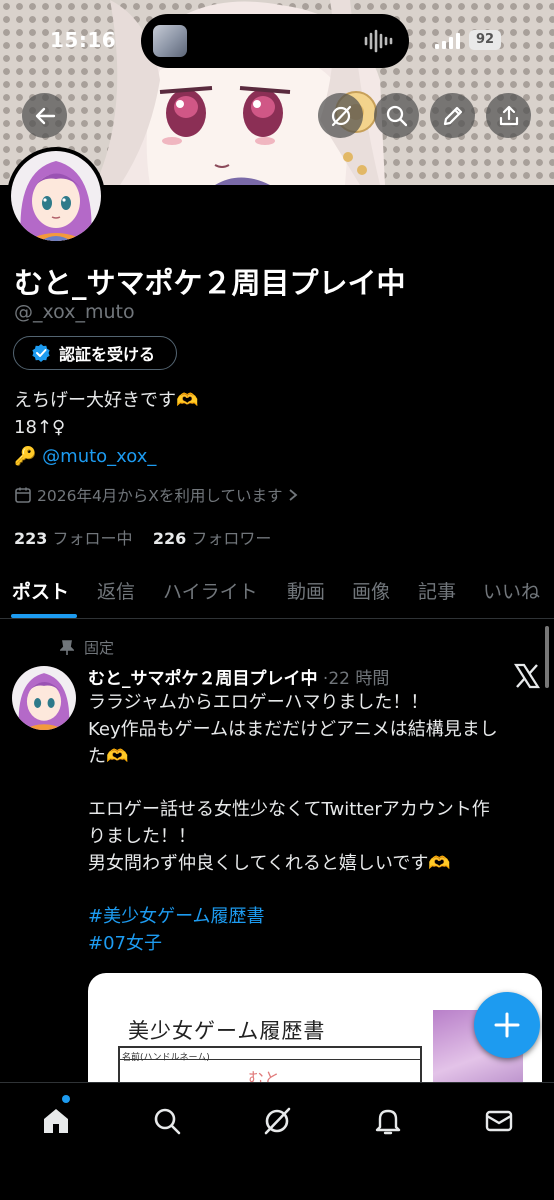  I want to click on followers-label: フォロワー, so click(231, 538).